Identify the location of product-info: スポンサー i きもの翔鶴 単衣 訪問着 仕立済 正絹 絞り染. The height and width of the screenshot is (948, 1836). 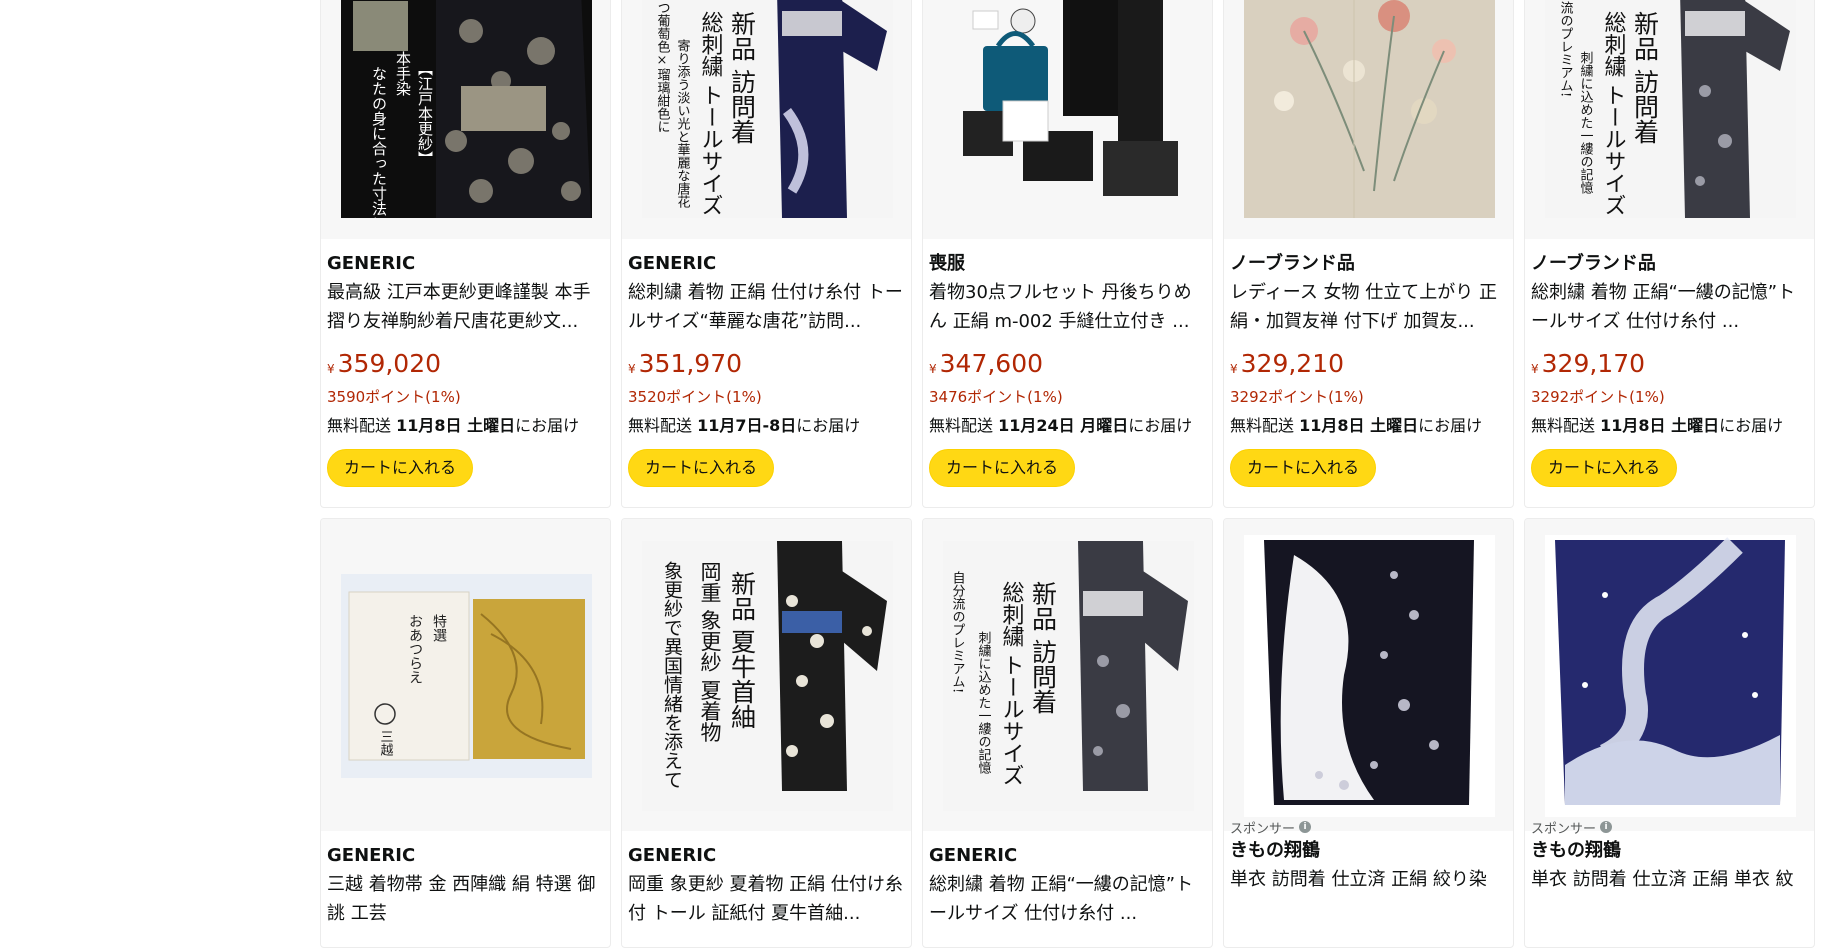
(1369, 870).